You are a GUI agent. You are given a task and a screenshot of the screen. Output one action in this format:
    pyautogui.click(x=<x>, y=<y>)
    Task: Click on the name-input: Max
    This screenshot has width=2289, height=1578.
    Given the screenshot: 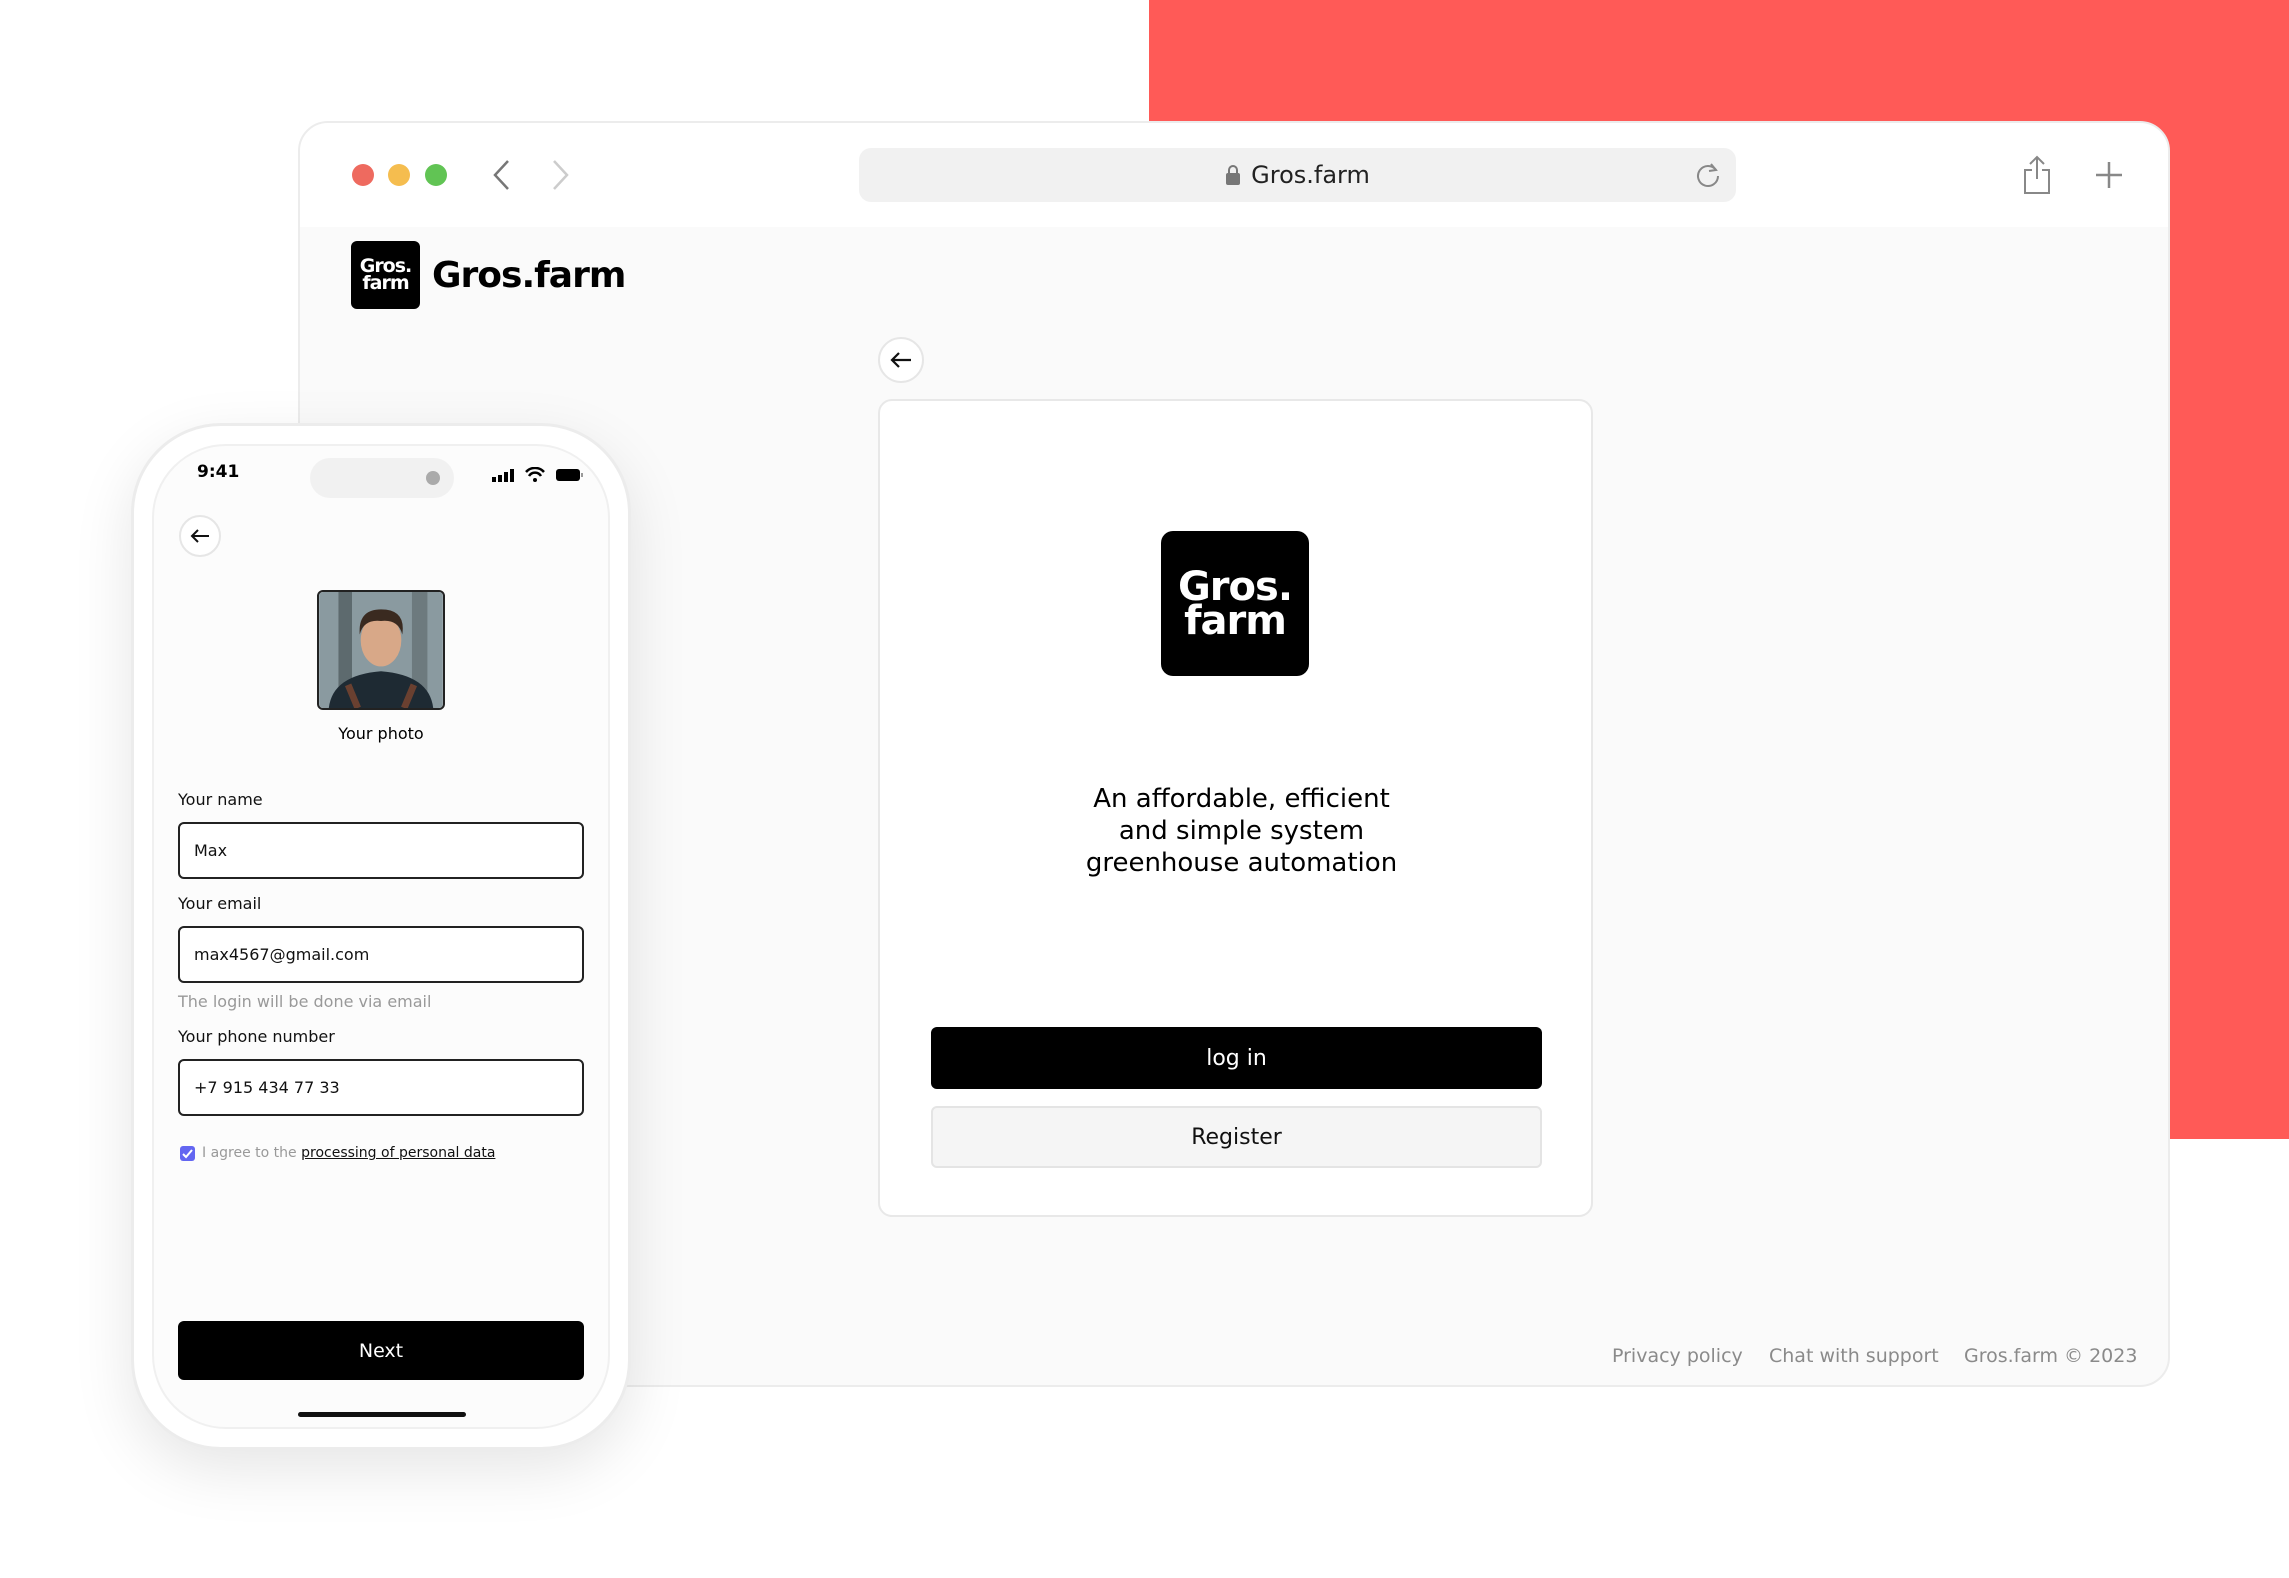 What is the action you would take?
    pyautogui.click(x=381, y=850)
    